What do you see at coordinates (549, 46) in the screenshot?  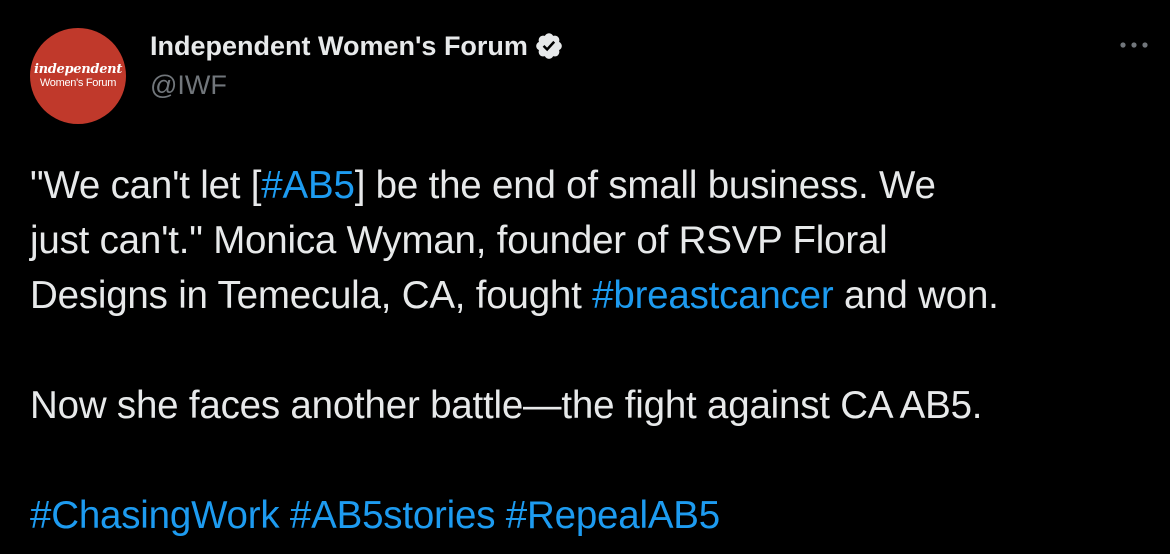 I see `verified-badge-icon` at bounding box center [549, 46].